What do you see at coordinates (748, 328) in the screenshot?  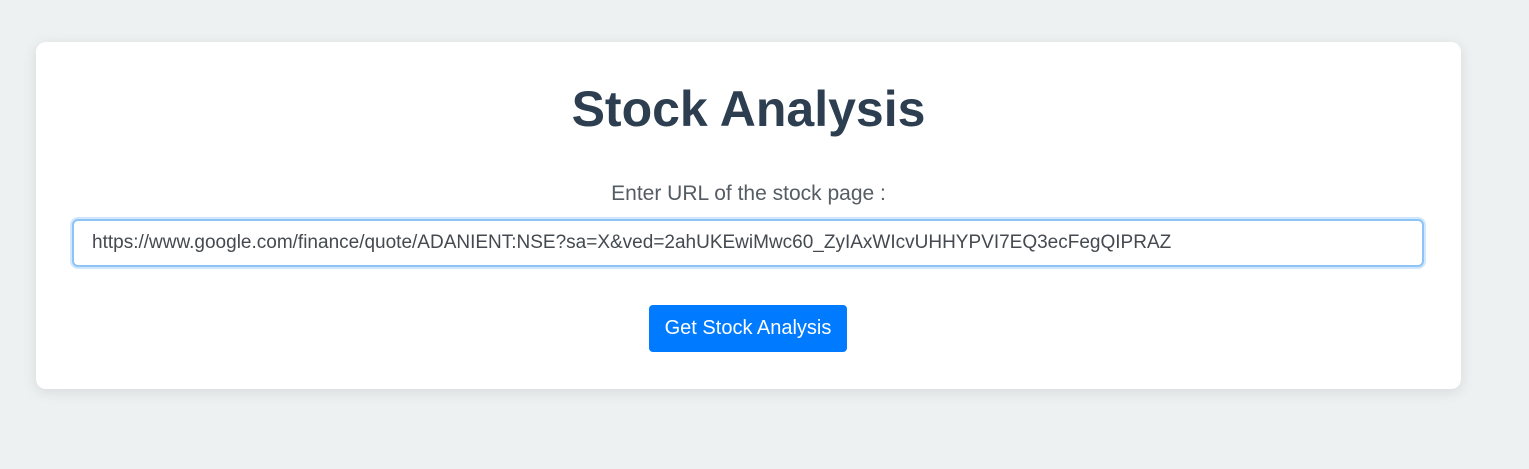 I see `get-stock-analysis-button: Get Stock Analysis` at bounding box center [748, 328].